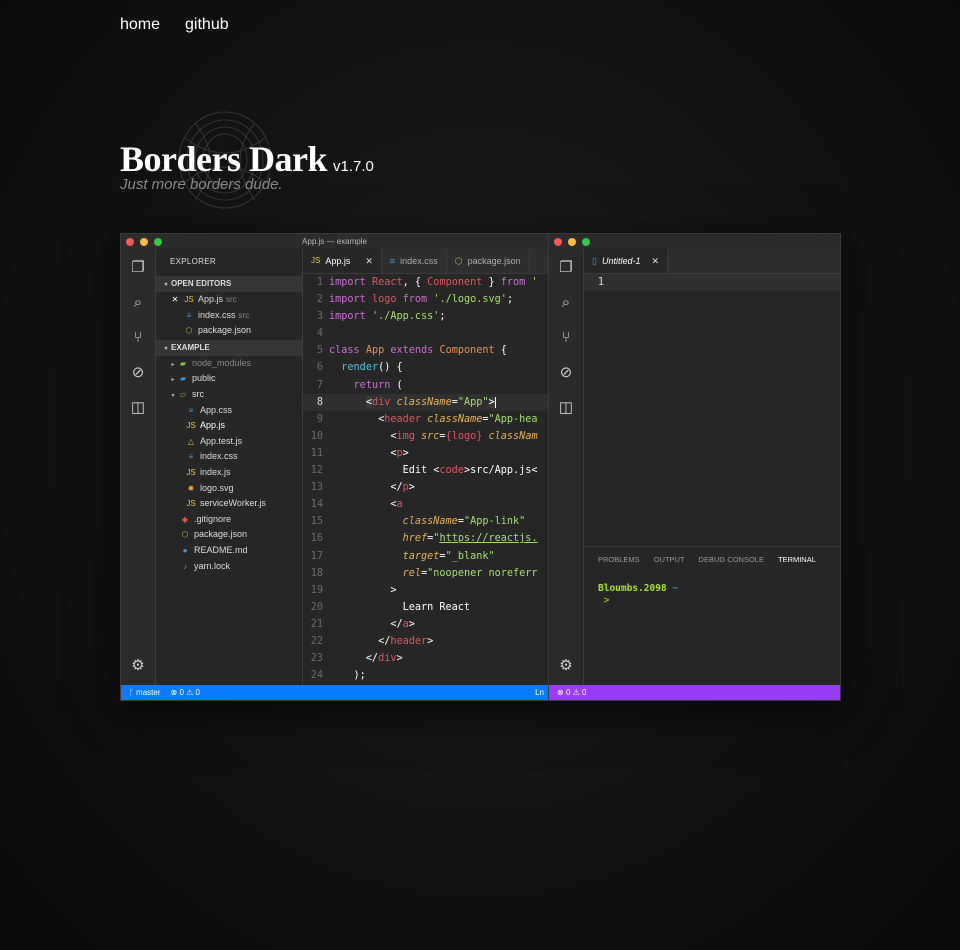 This screenshot has height=950, width=960. What do you see at coordinates (632, 588) in the screenshot?
I see `terminal-user: Bloumbs.2098` at bounding box center [632, 588].